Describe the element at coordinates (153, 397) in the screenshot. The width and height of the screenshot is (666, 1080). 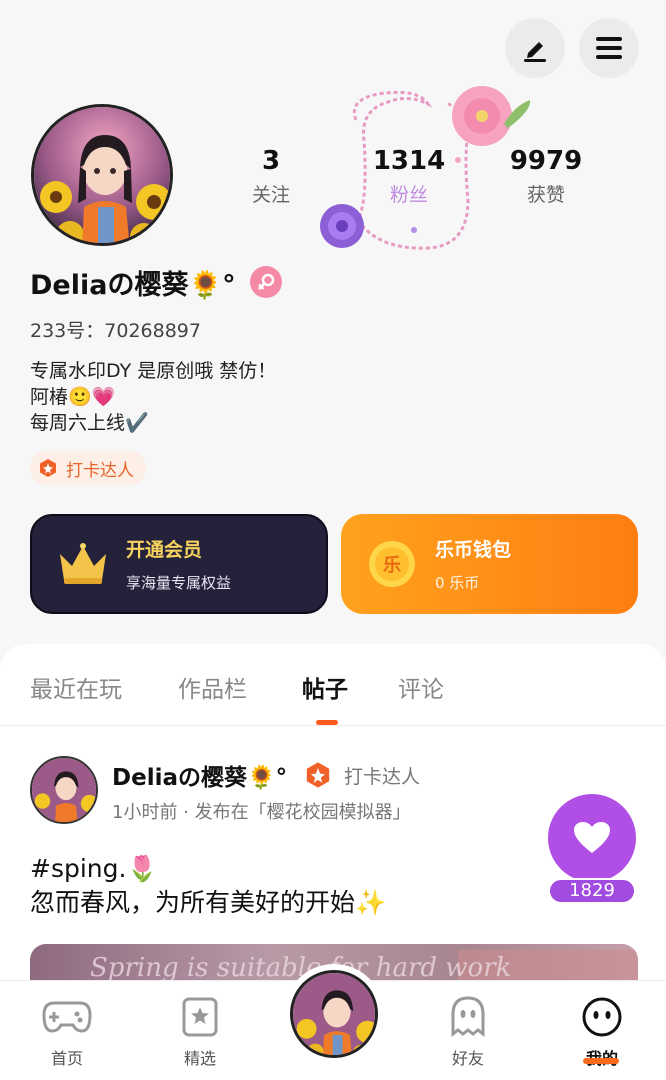
I see `profile-bio: 专属水印DY 是原创哦 禁仿！ 阿椿🙂💗 每周六上线✔️` at that location.